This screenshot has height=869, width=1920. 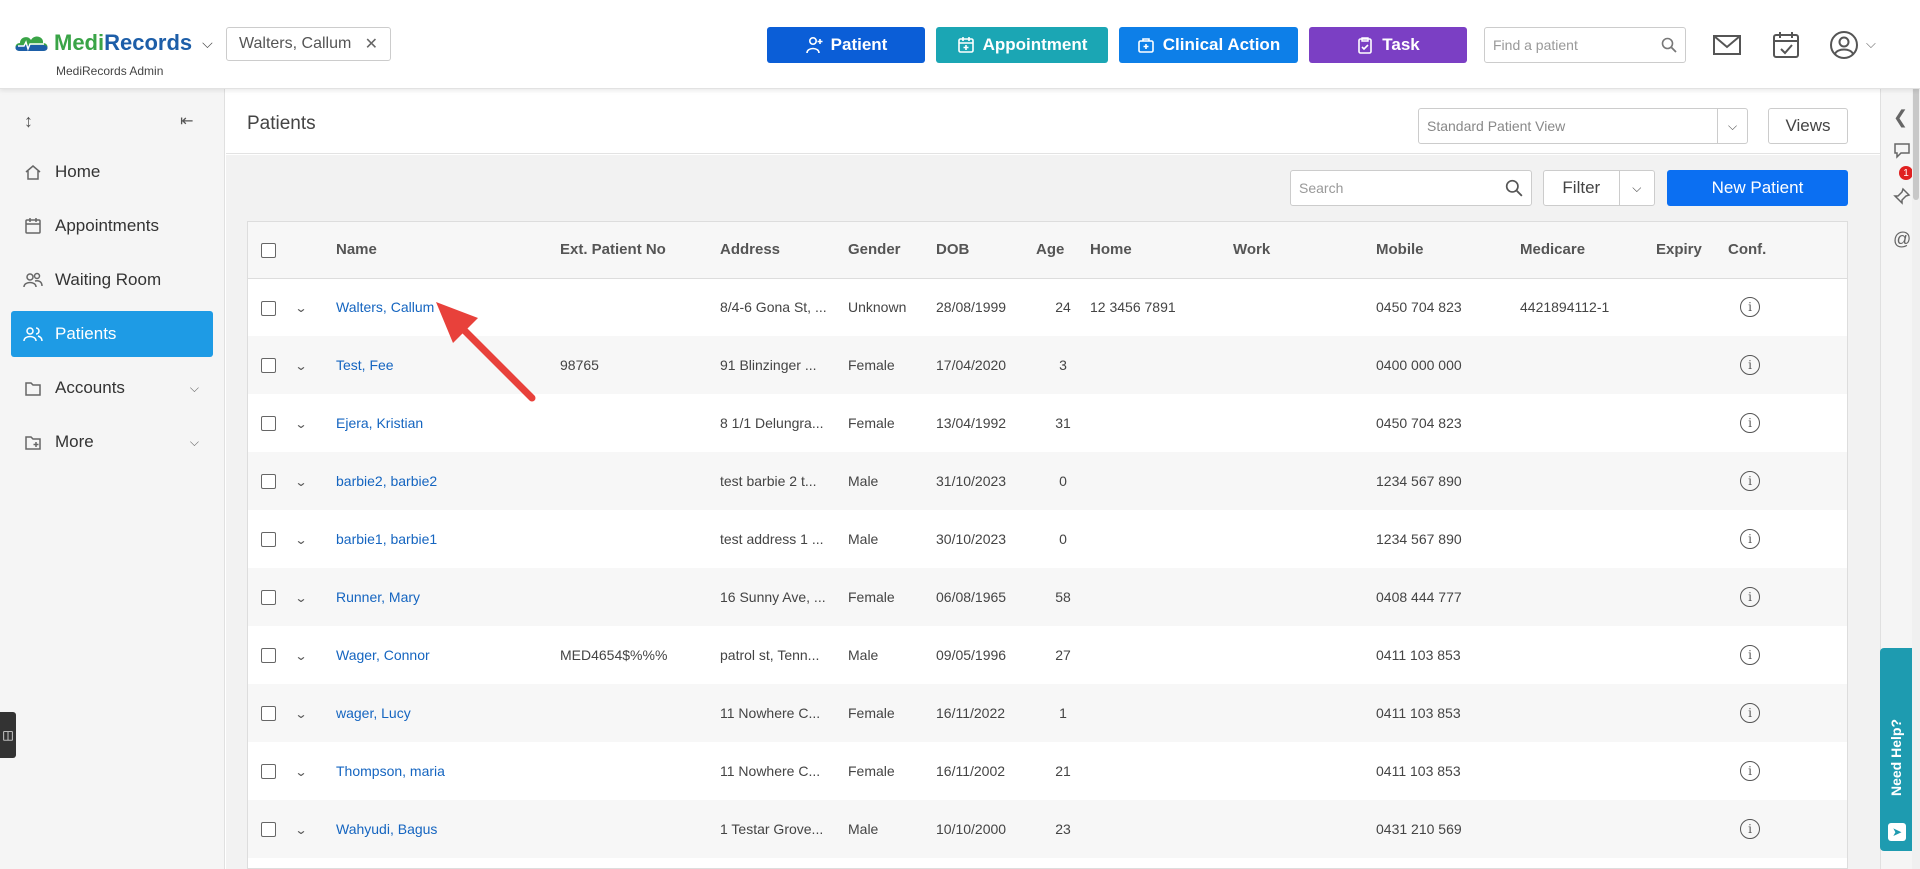 What do you see at coordinates (640, 250) in the screenshot?
I see `column-header-ext-patient-no: Ext. Patient No` at bounding box center [640, 250].